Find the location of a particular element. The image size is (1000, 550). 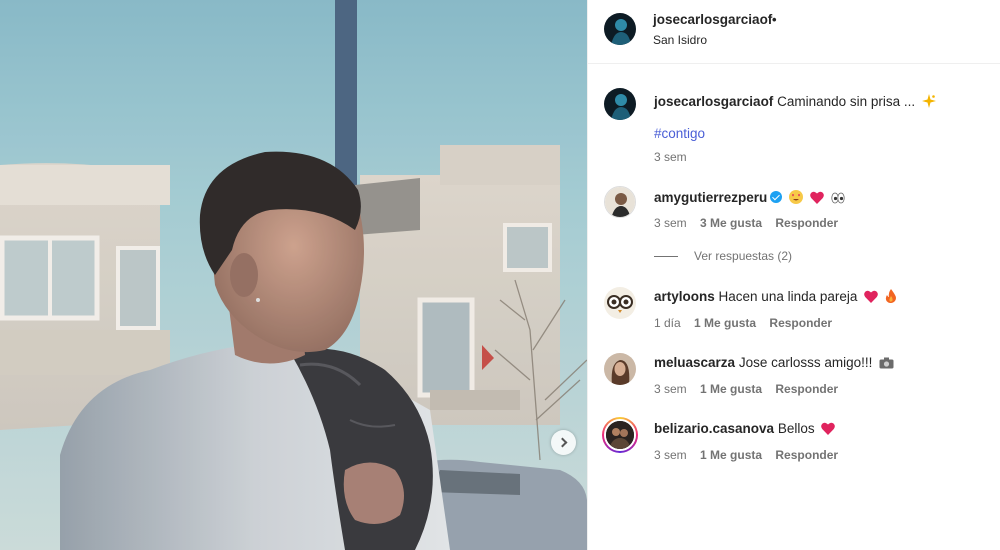

author-username: josecarlosgarciaof is located at coordinates (712, 19).